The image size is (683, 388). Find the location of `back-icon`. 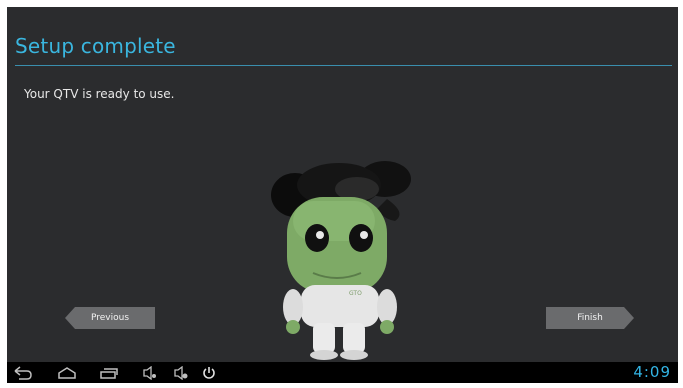

back-icon is located at coordinates (23, 372).